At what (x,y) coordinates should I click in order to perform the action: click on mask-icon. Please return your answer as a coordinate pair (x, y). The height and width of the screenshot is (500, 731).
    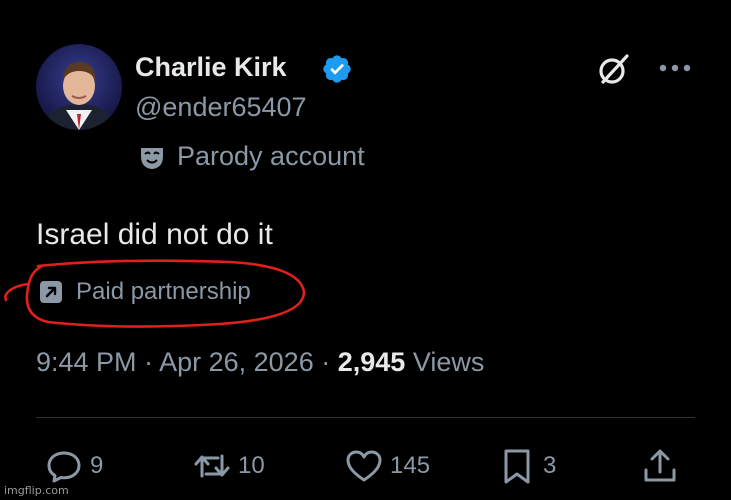
    Looking at the image, I should click on (152, 158).